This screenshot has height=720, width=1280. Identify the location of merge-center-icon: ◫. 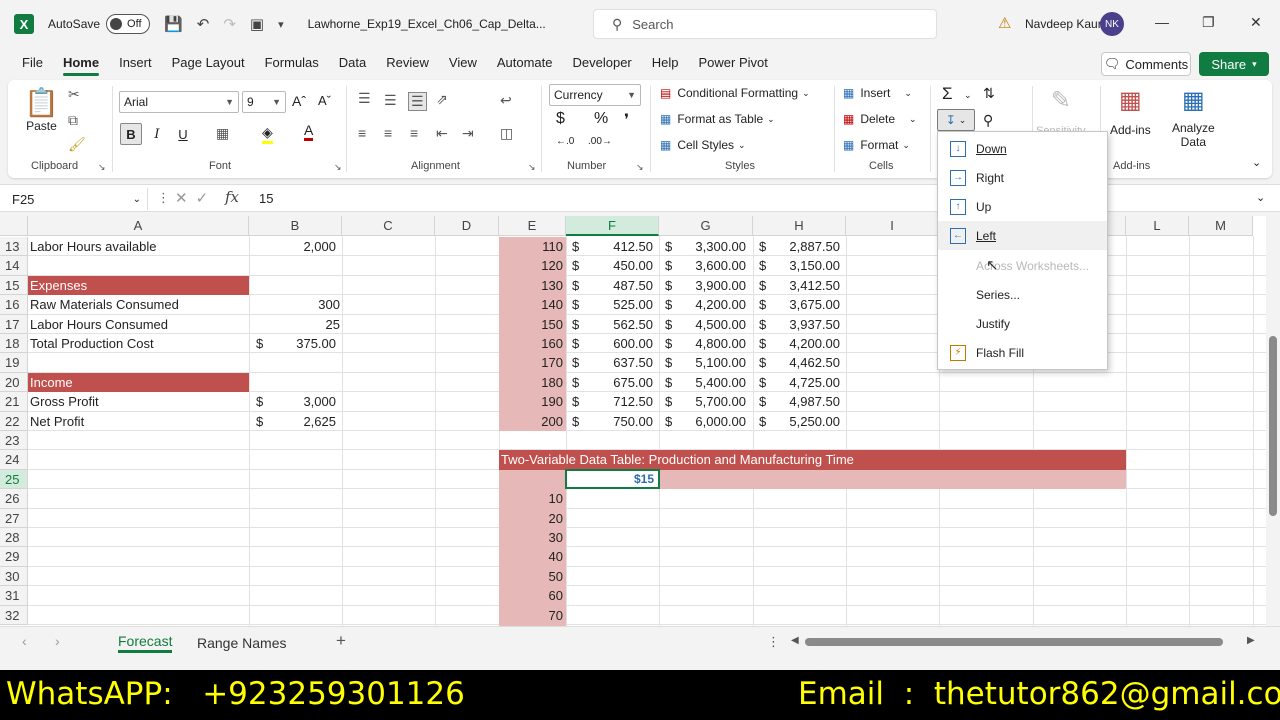
(506, 133).